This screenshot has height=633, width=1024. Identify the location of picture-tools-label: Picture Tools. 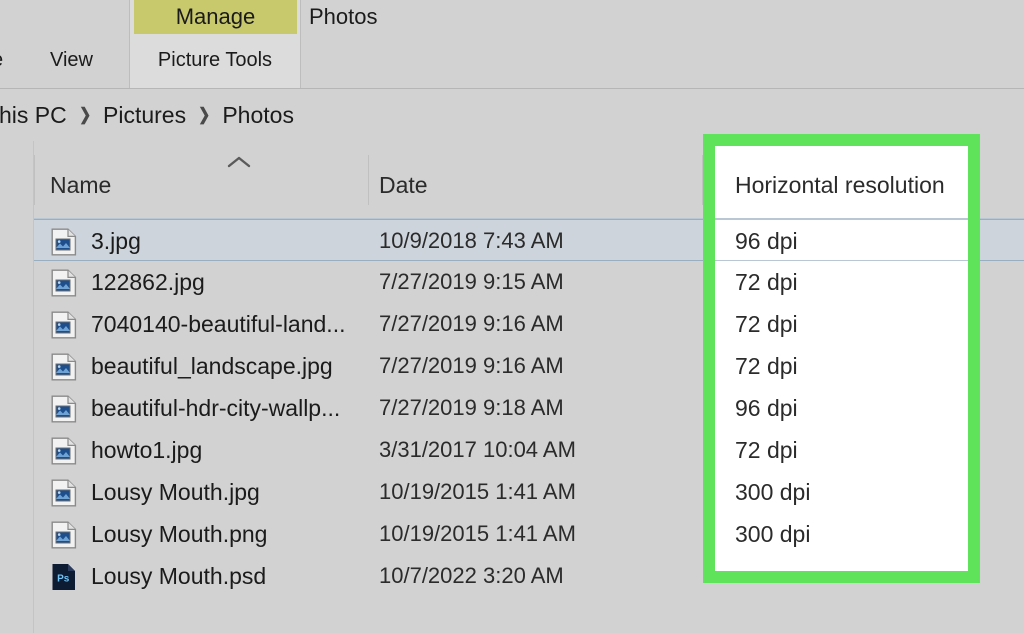
(215, 60).